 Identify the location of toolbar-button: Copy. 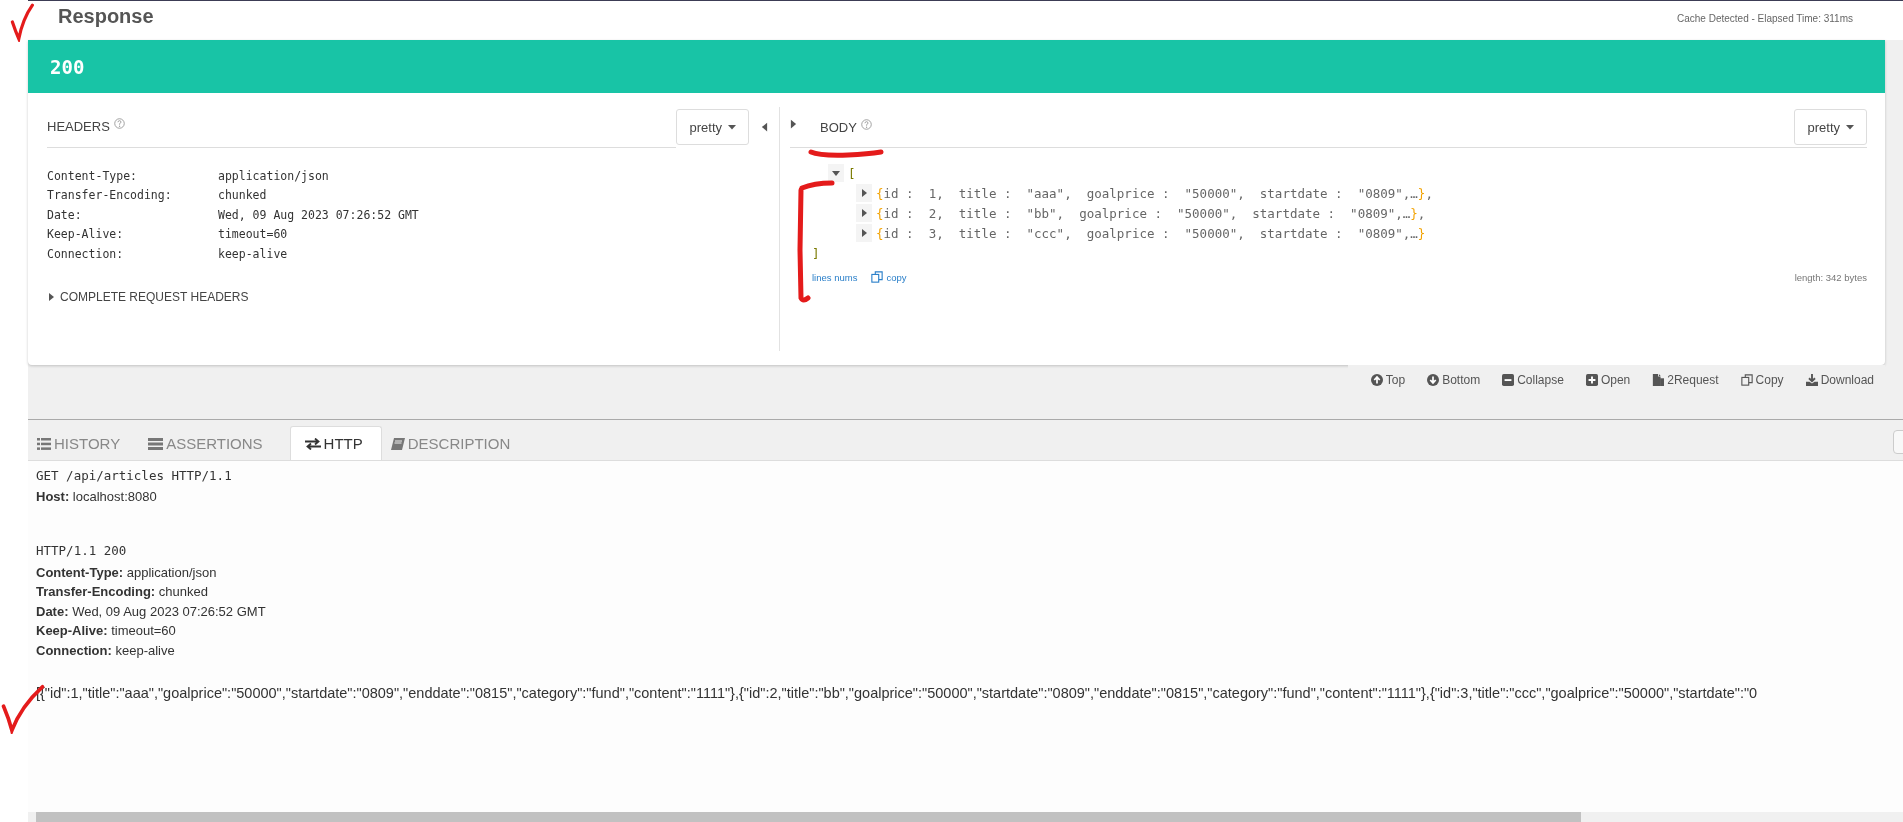
(1762, 380).